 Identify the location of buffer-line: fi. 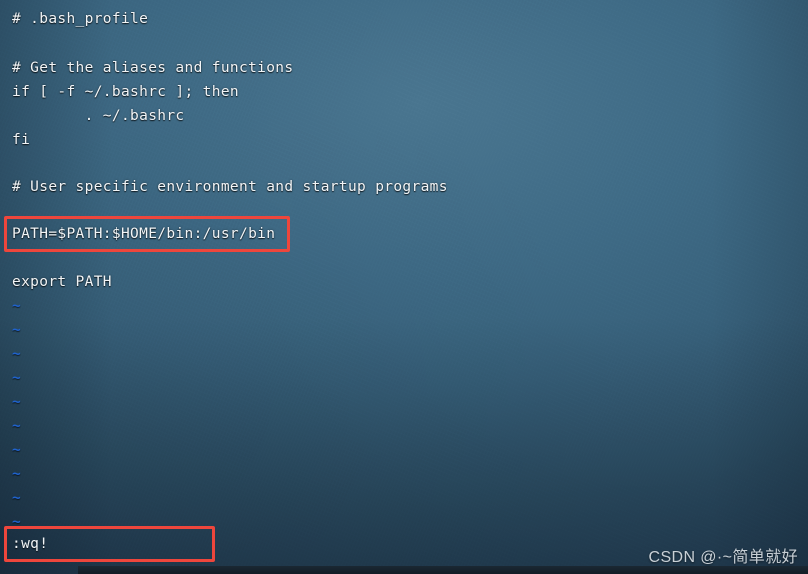
(21, 140).